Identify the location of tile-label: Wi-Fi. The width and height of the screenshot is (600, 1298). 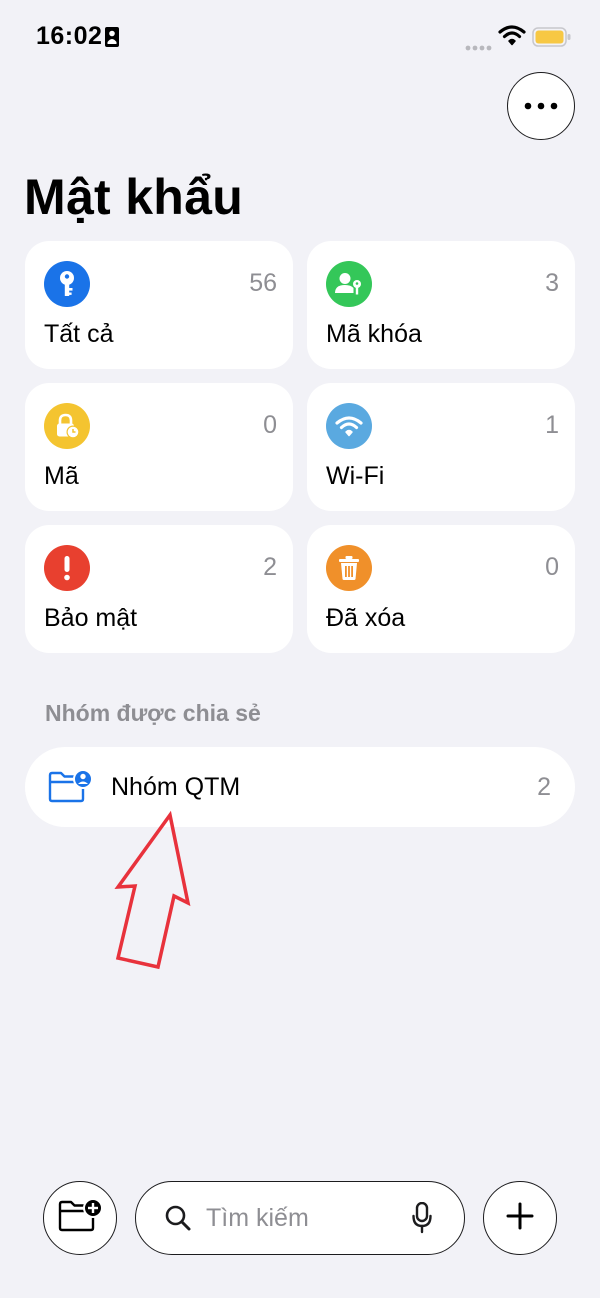
(355, 476).